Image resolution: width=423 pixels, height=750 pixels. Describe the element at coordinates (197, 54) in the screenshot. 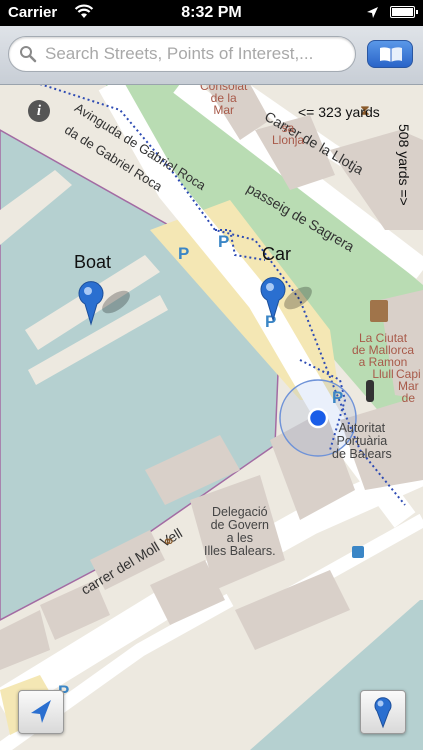

I see `search-input` at that location.